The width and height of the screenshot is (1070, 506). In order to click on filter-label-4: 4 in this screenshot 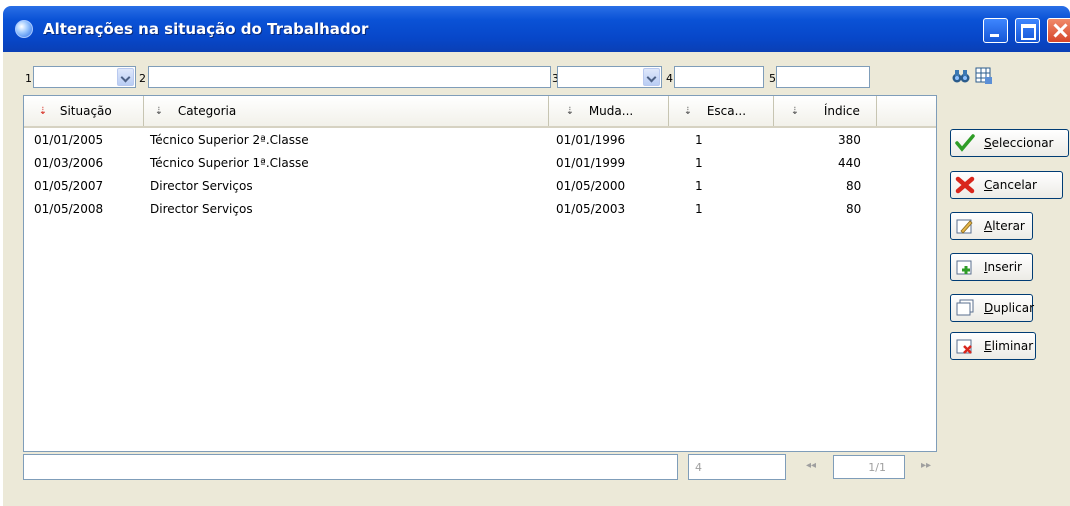, I will do `click(669, 78)`.